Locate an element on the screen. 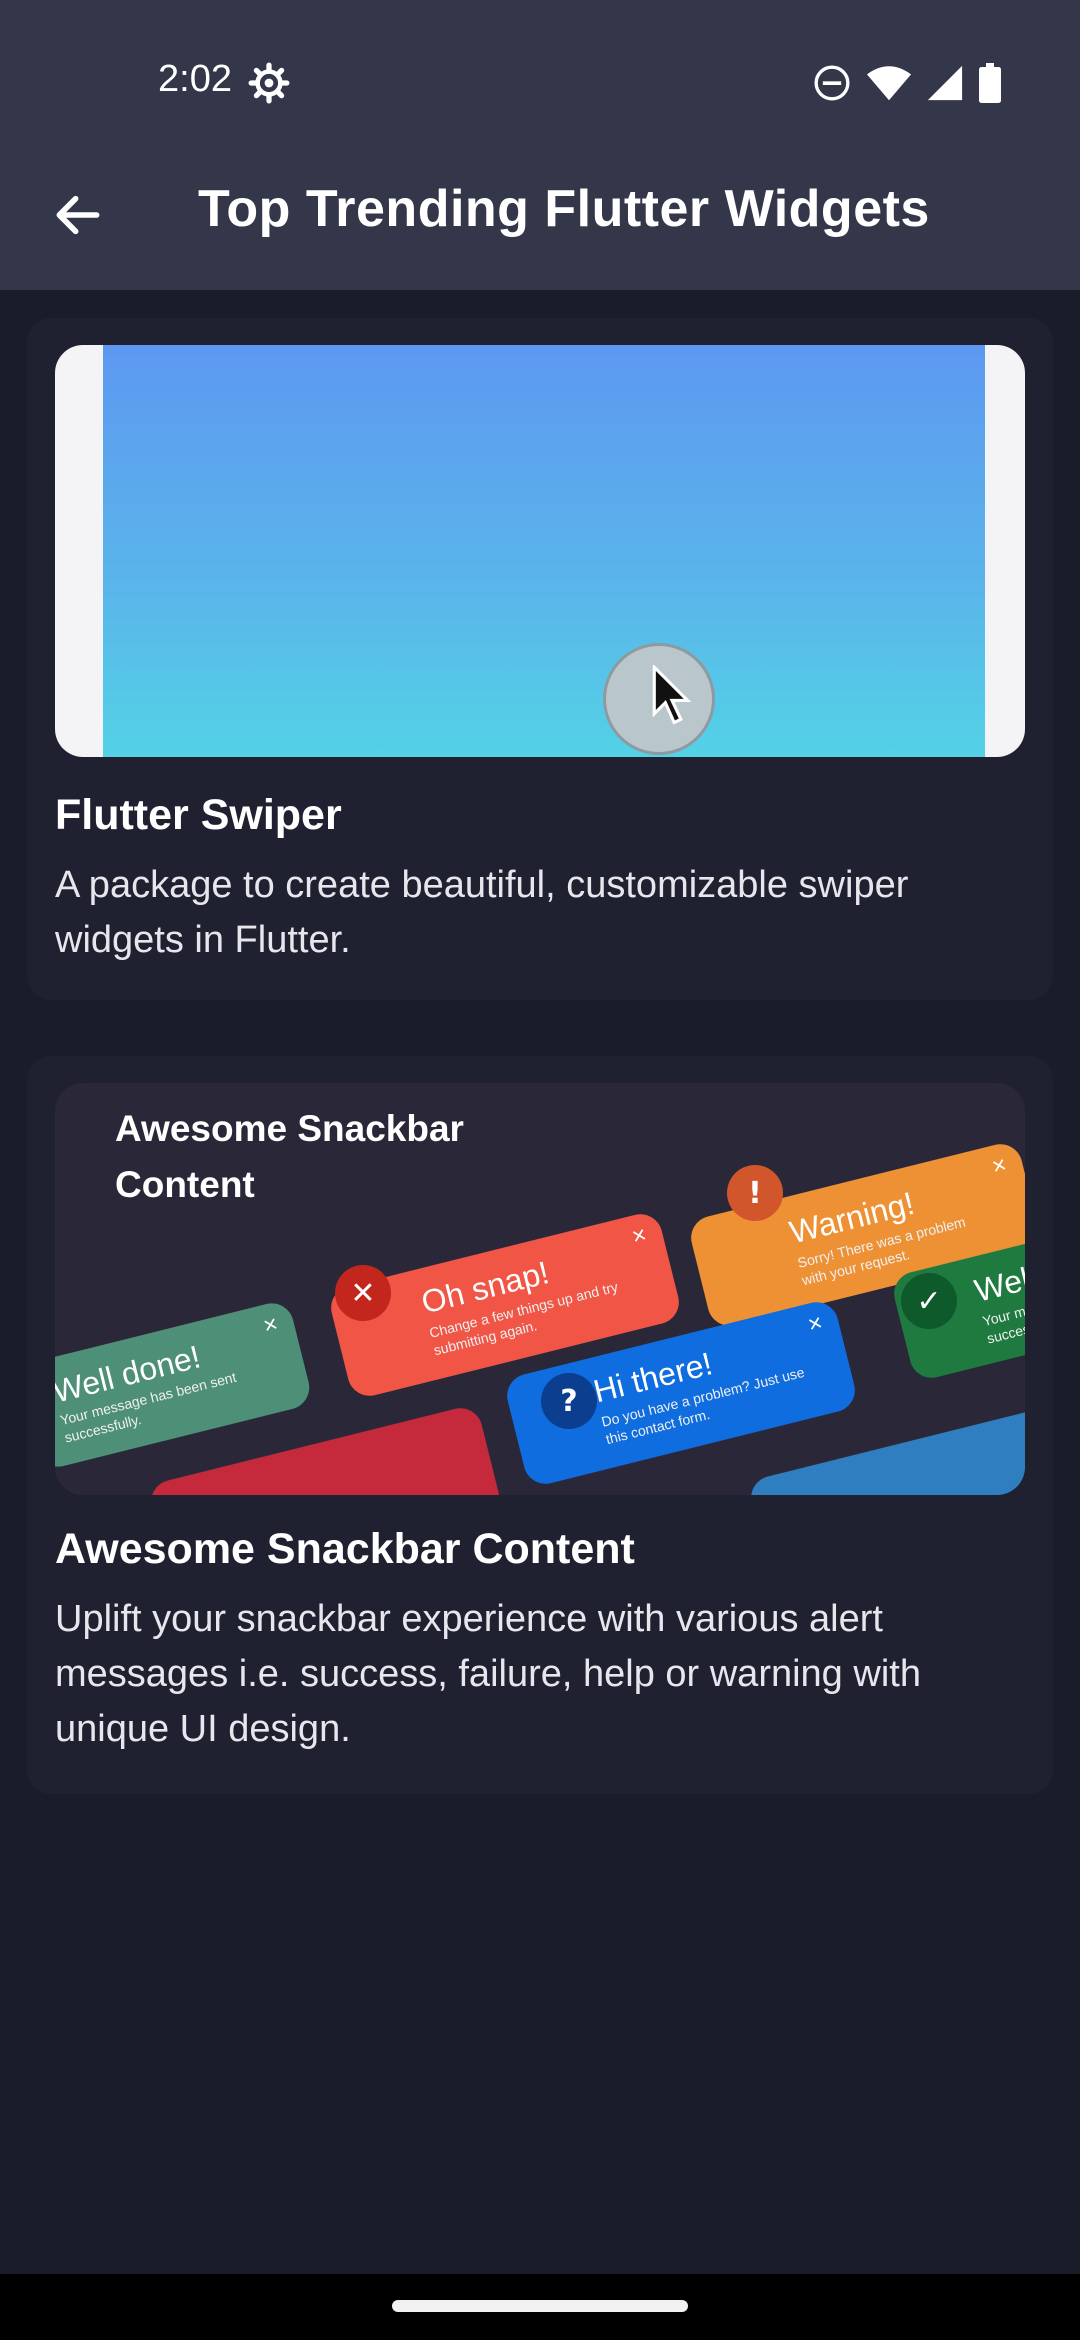  cell-signal-icon is located at coordinates (945, 83).